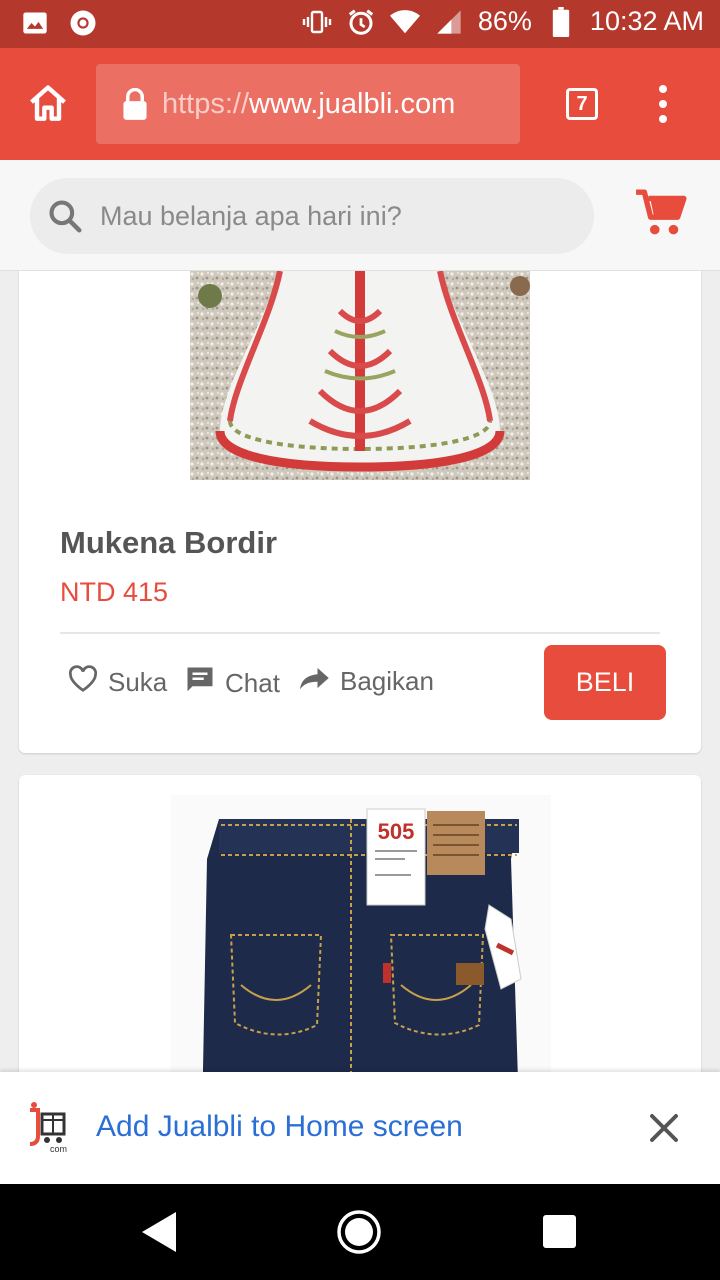 The width and height of the screenshot is (720, 1280). What do you see at coordinates (206, 103) in the screenshot?
I see `url-scheme: https://` at bounding box center [206, 103].